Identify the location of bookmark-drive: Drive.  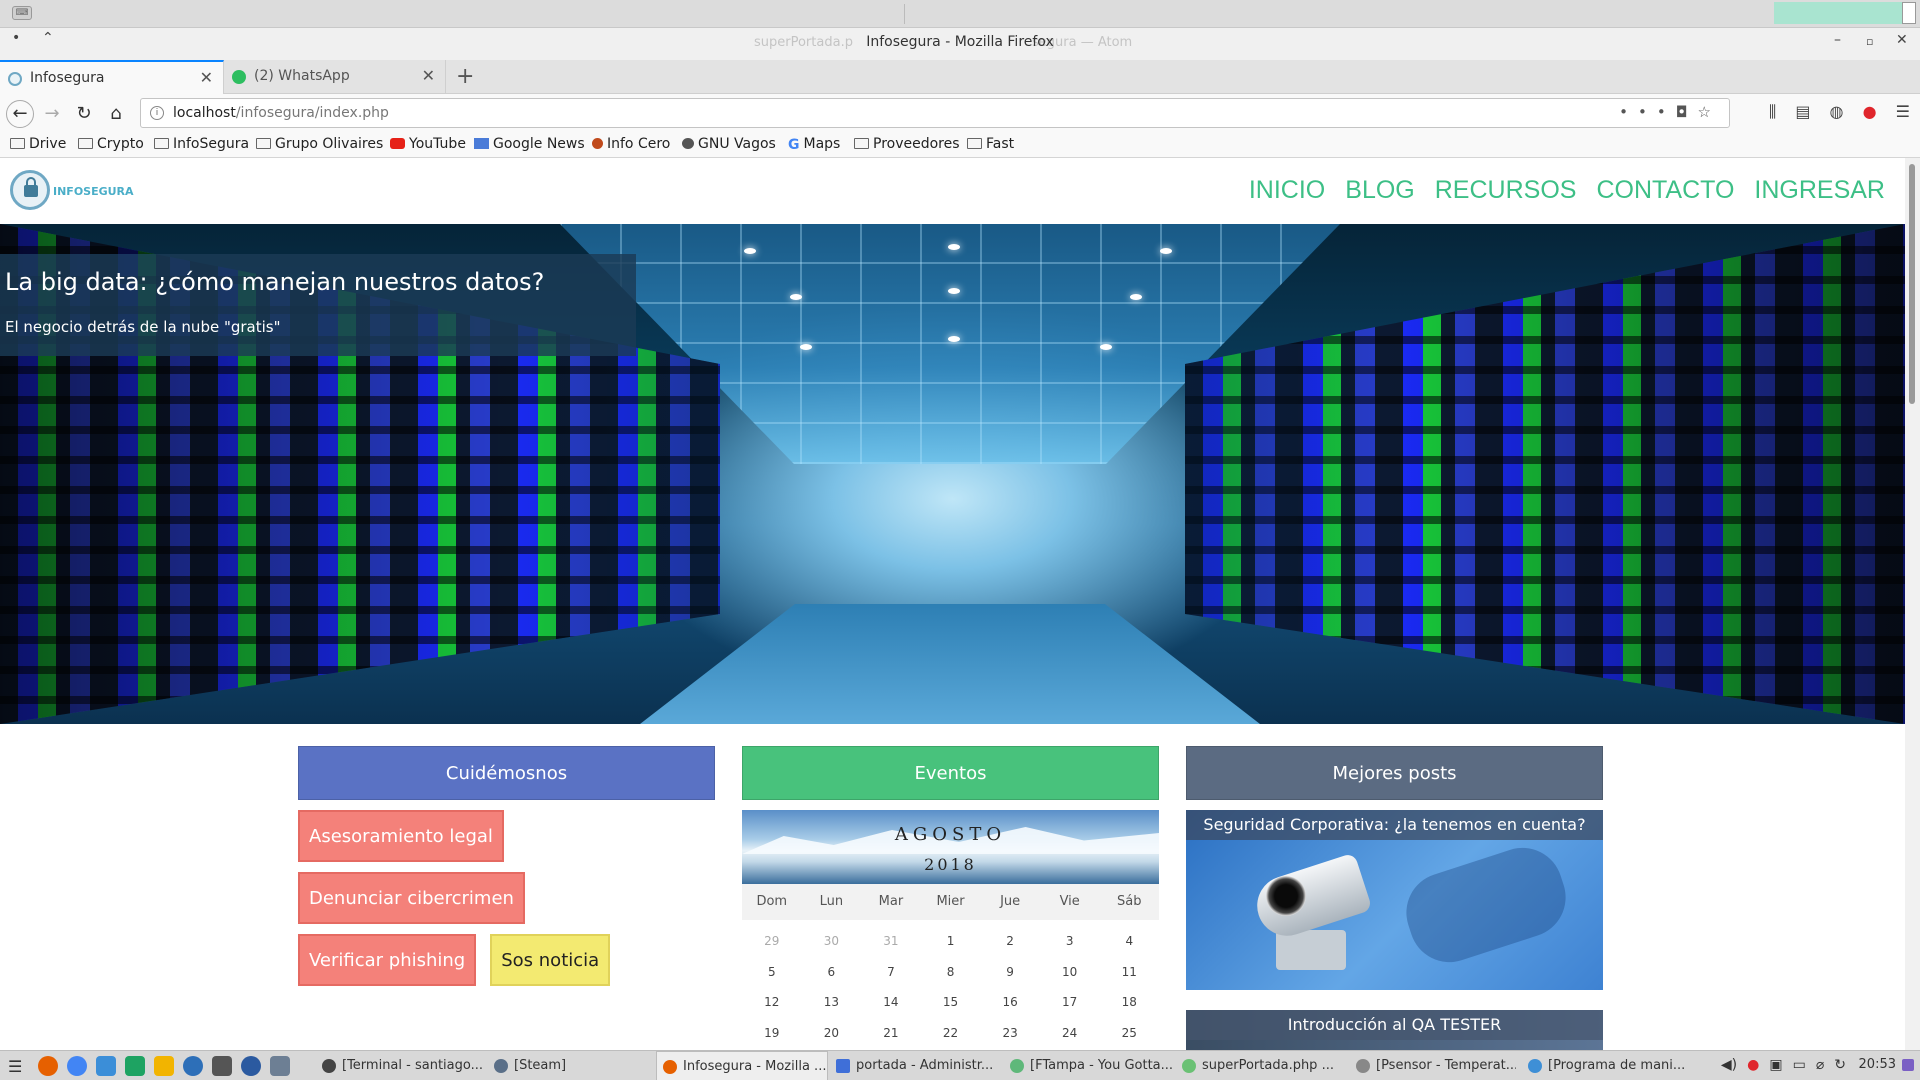
(38, 144).